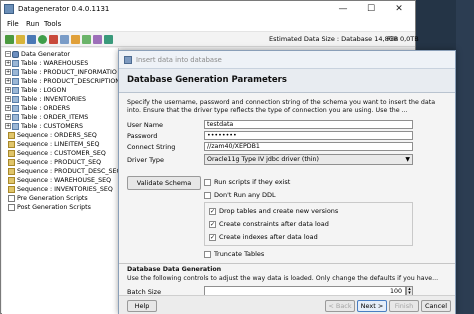 The image size is (474, 314). Describe the element at coordinates (240, 195) in the screenshot. I see `dont-run-ddl-checkbox: Don't Run any DDL` at that location.